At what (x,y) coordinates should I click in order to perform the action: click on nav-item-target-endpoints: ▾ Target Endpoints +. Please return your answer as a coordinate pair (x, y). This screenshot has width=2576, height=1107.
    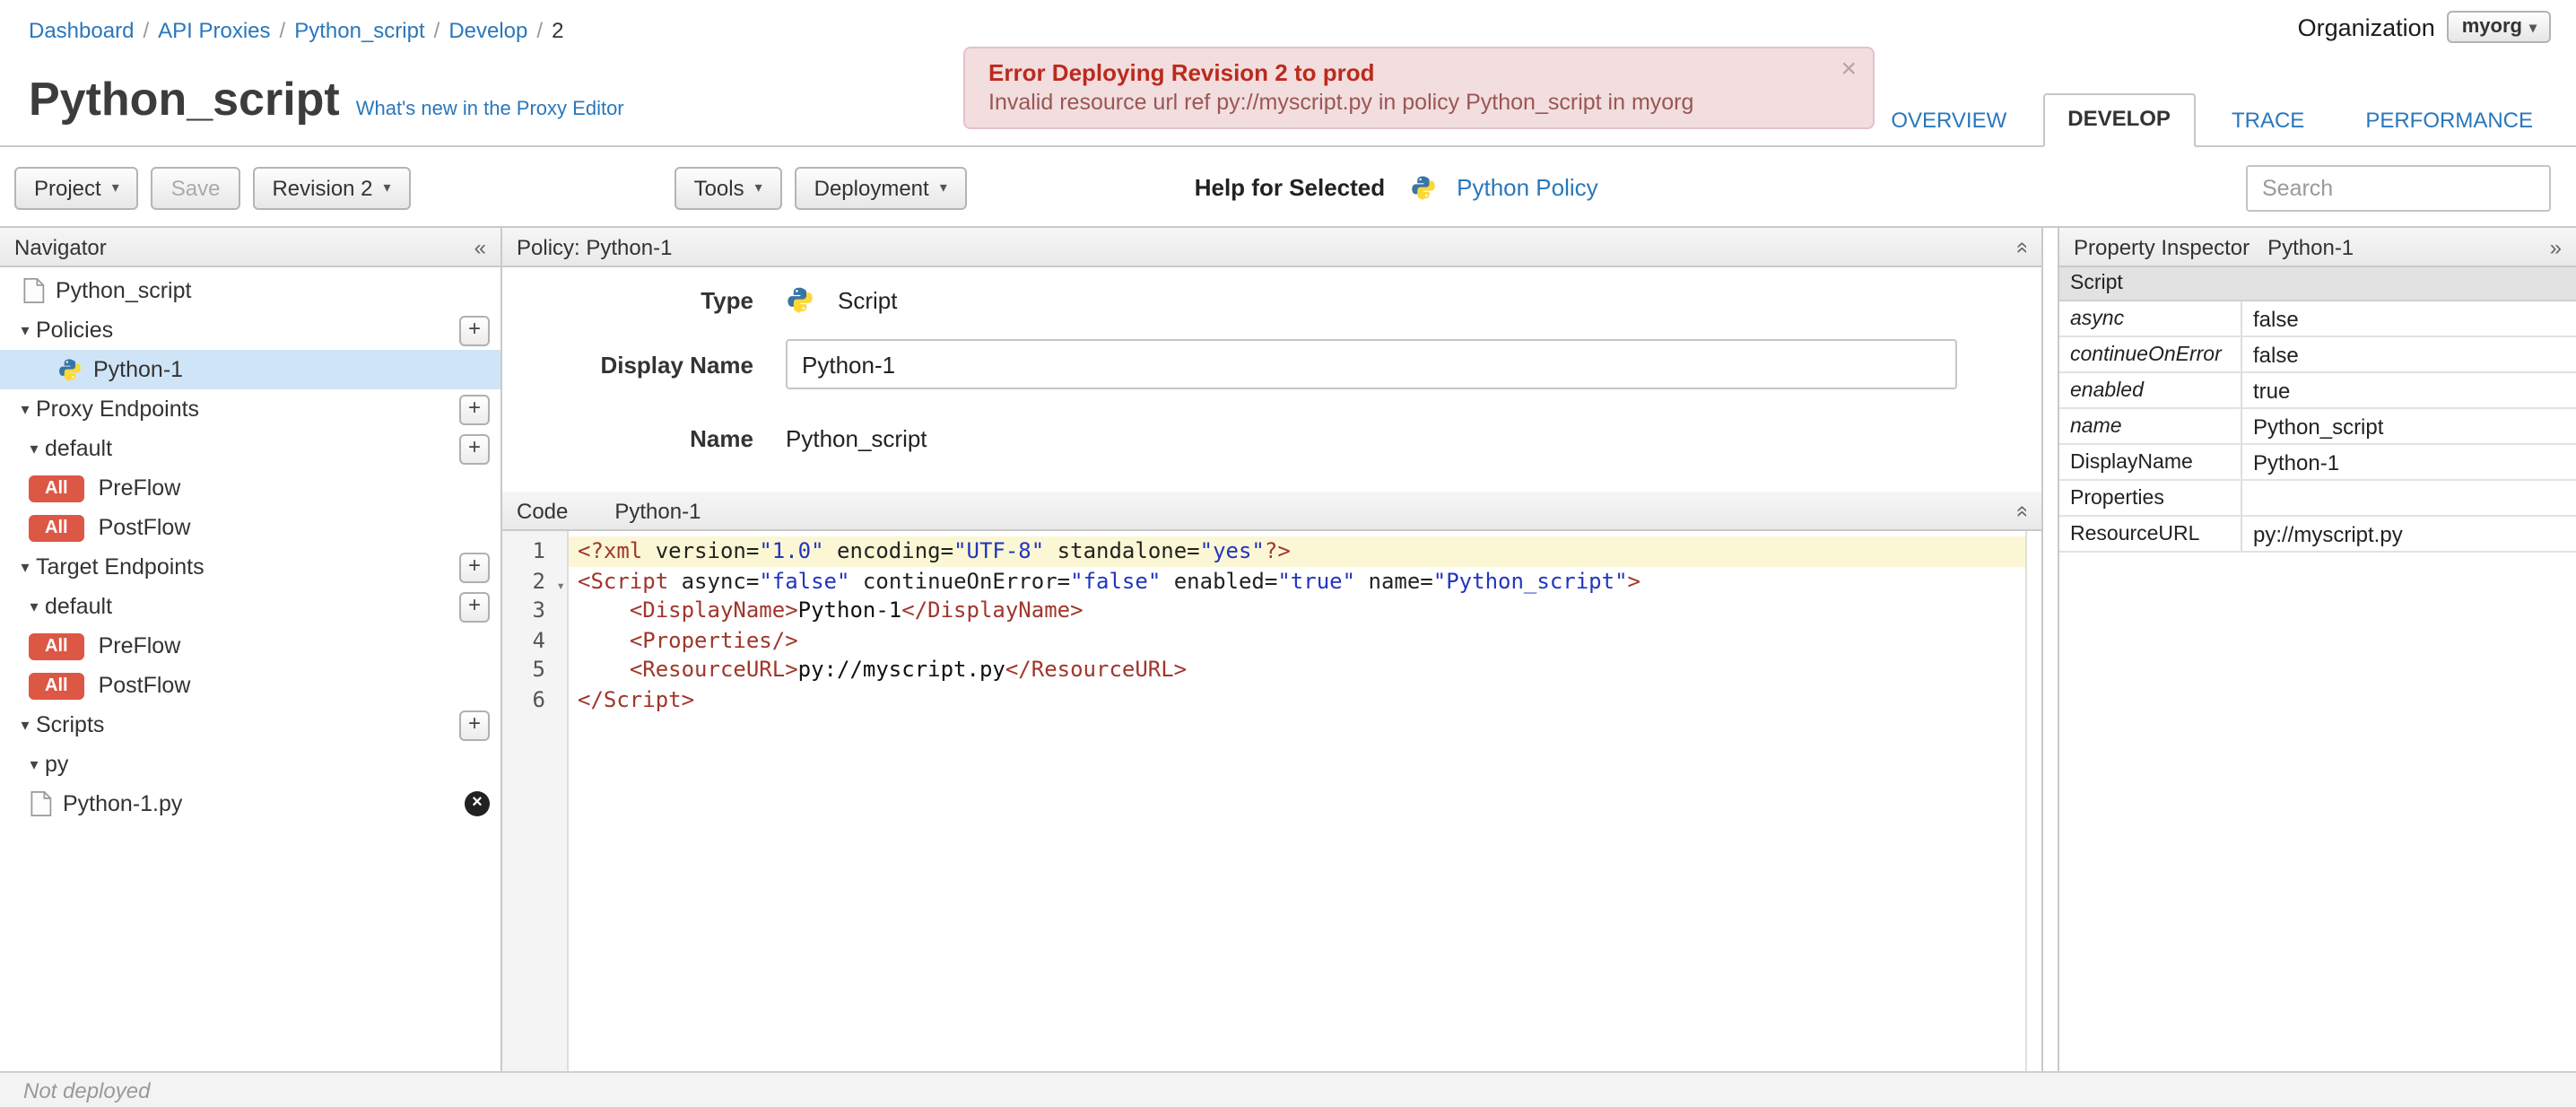
    Looking at the image, I should click on (250, 567).